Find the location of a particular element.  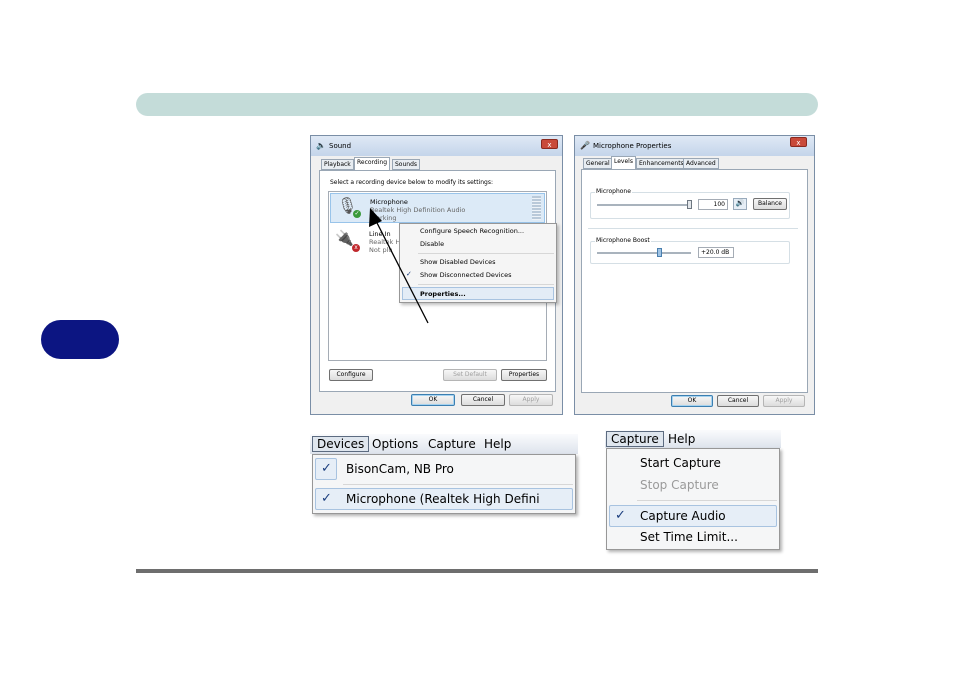

header-bar is located at coordinates (477, 104).